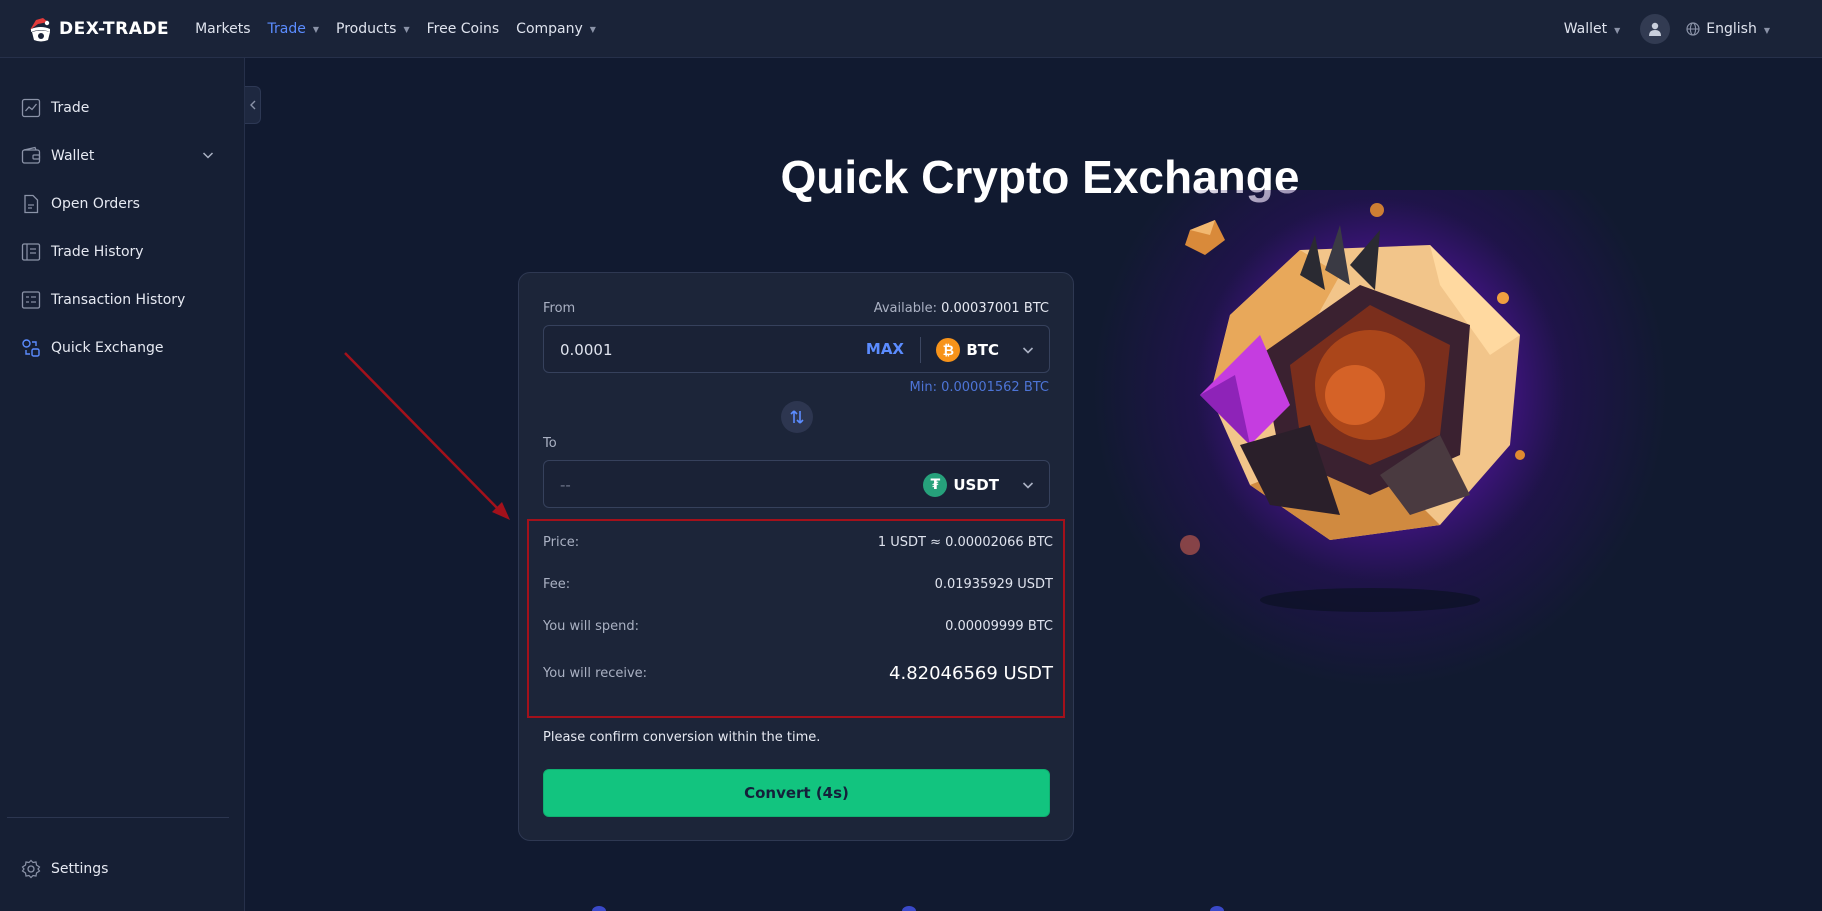 This screenshot has height=911, width=1822. Describe the element at coordinates (565, 485) in the screenshot. I see `to-amount-output: --` at that location.